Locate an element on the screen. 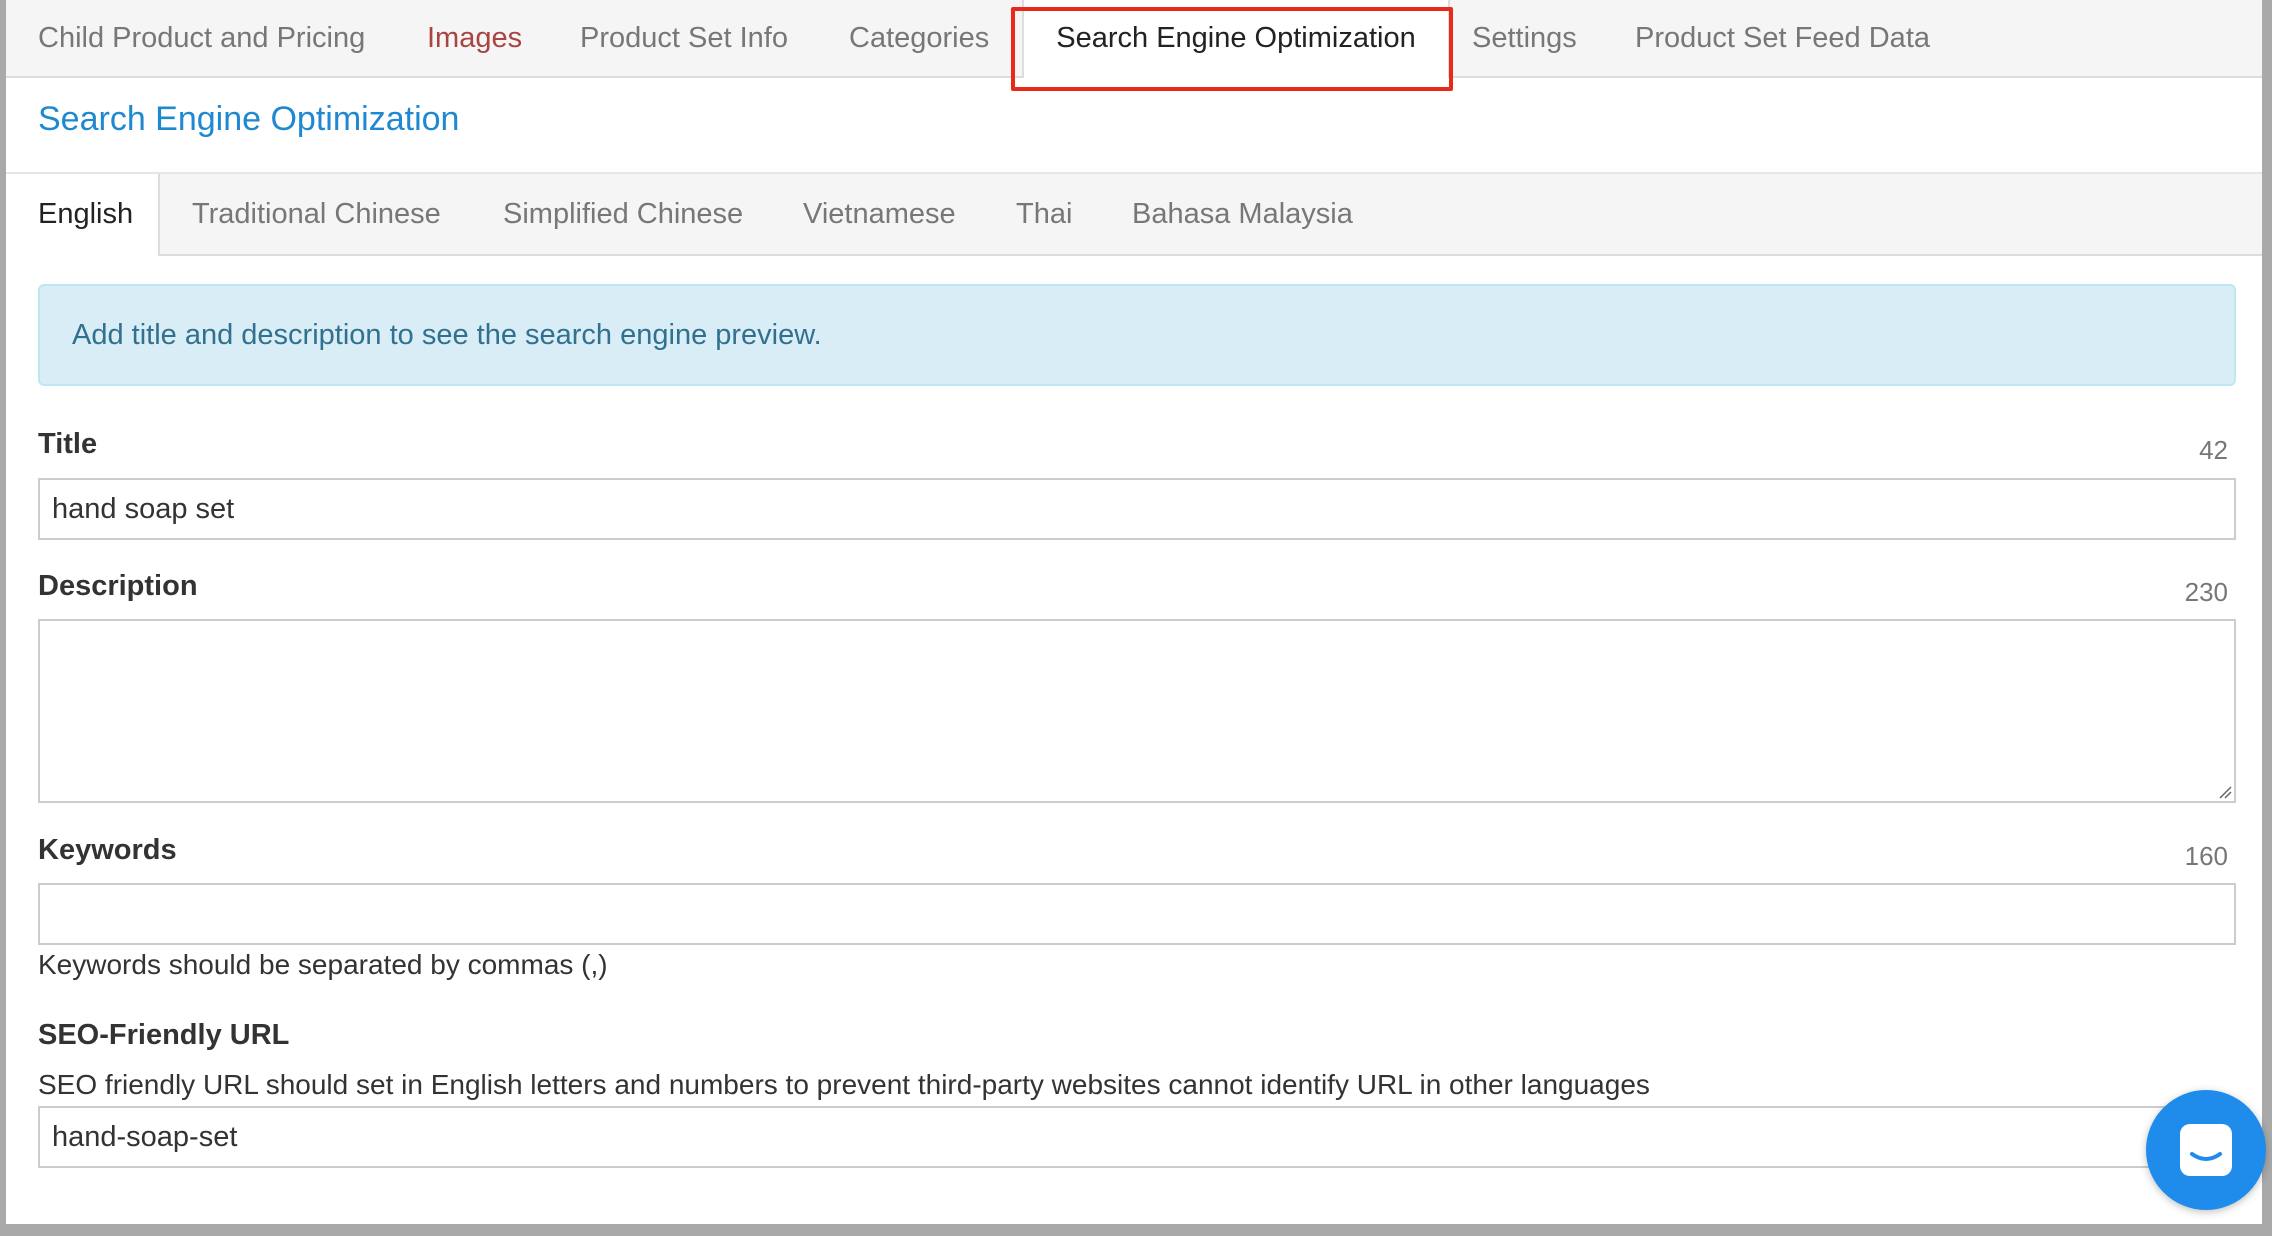 The image size is (2272, 1236). chat-launcher-button is located at coordinates (2206, 1150).